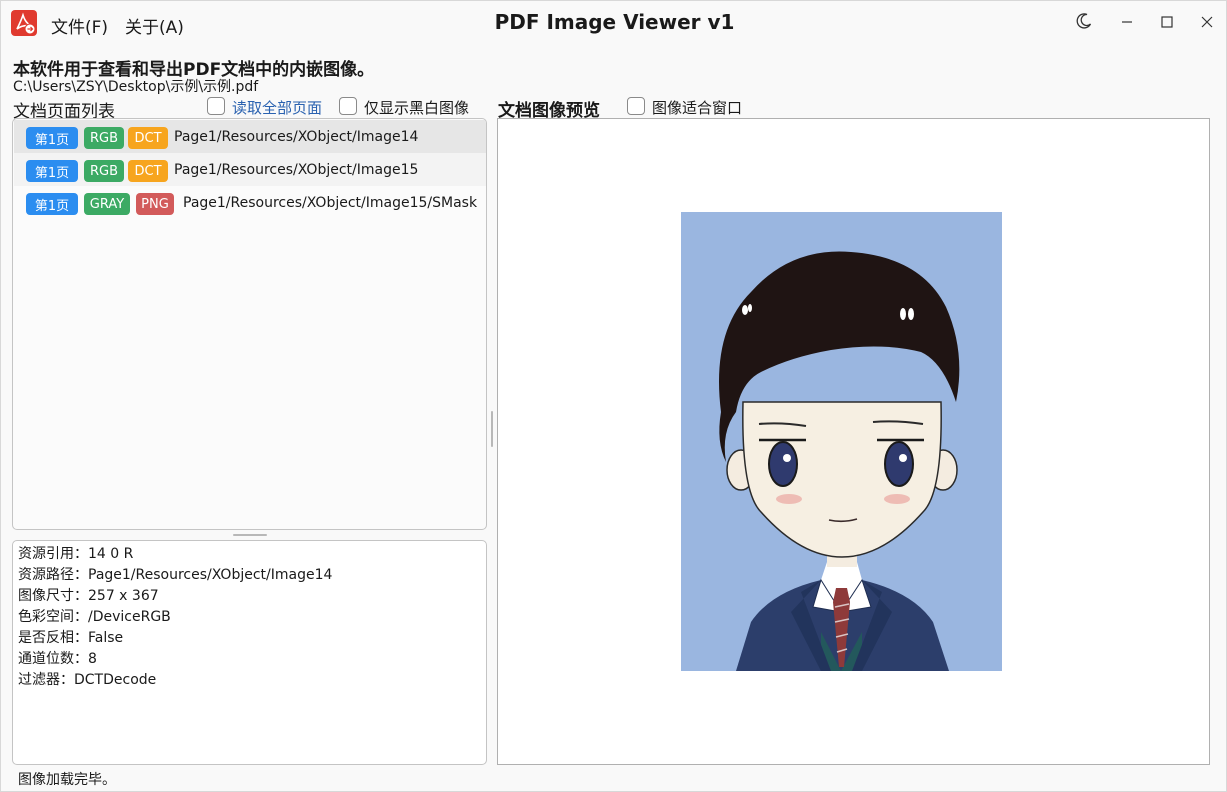 This screenshot has height=792, width=1227. What do you see at coordinates (348, 106) in the screenshot?
I see `bw-only-checkbox` at bounding box center [348, 106].